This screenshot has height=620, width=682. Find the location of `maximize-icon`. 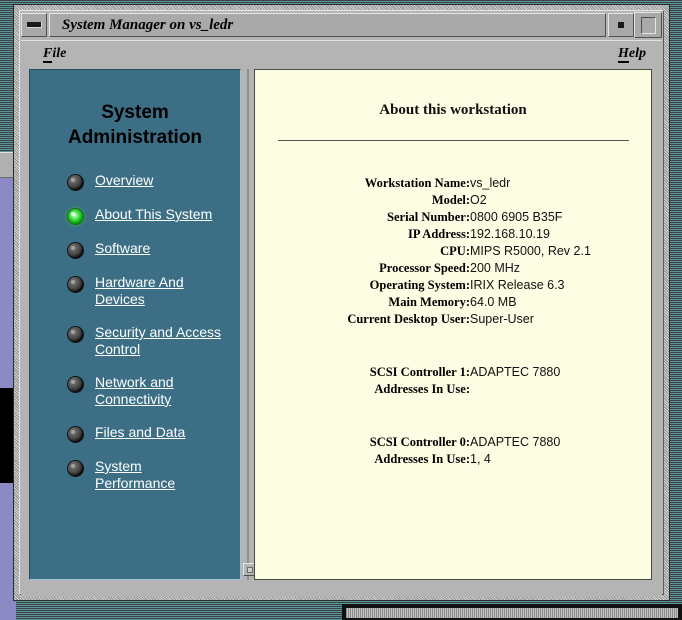

maximize-icon is located at coordinates (648, 25).